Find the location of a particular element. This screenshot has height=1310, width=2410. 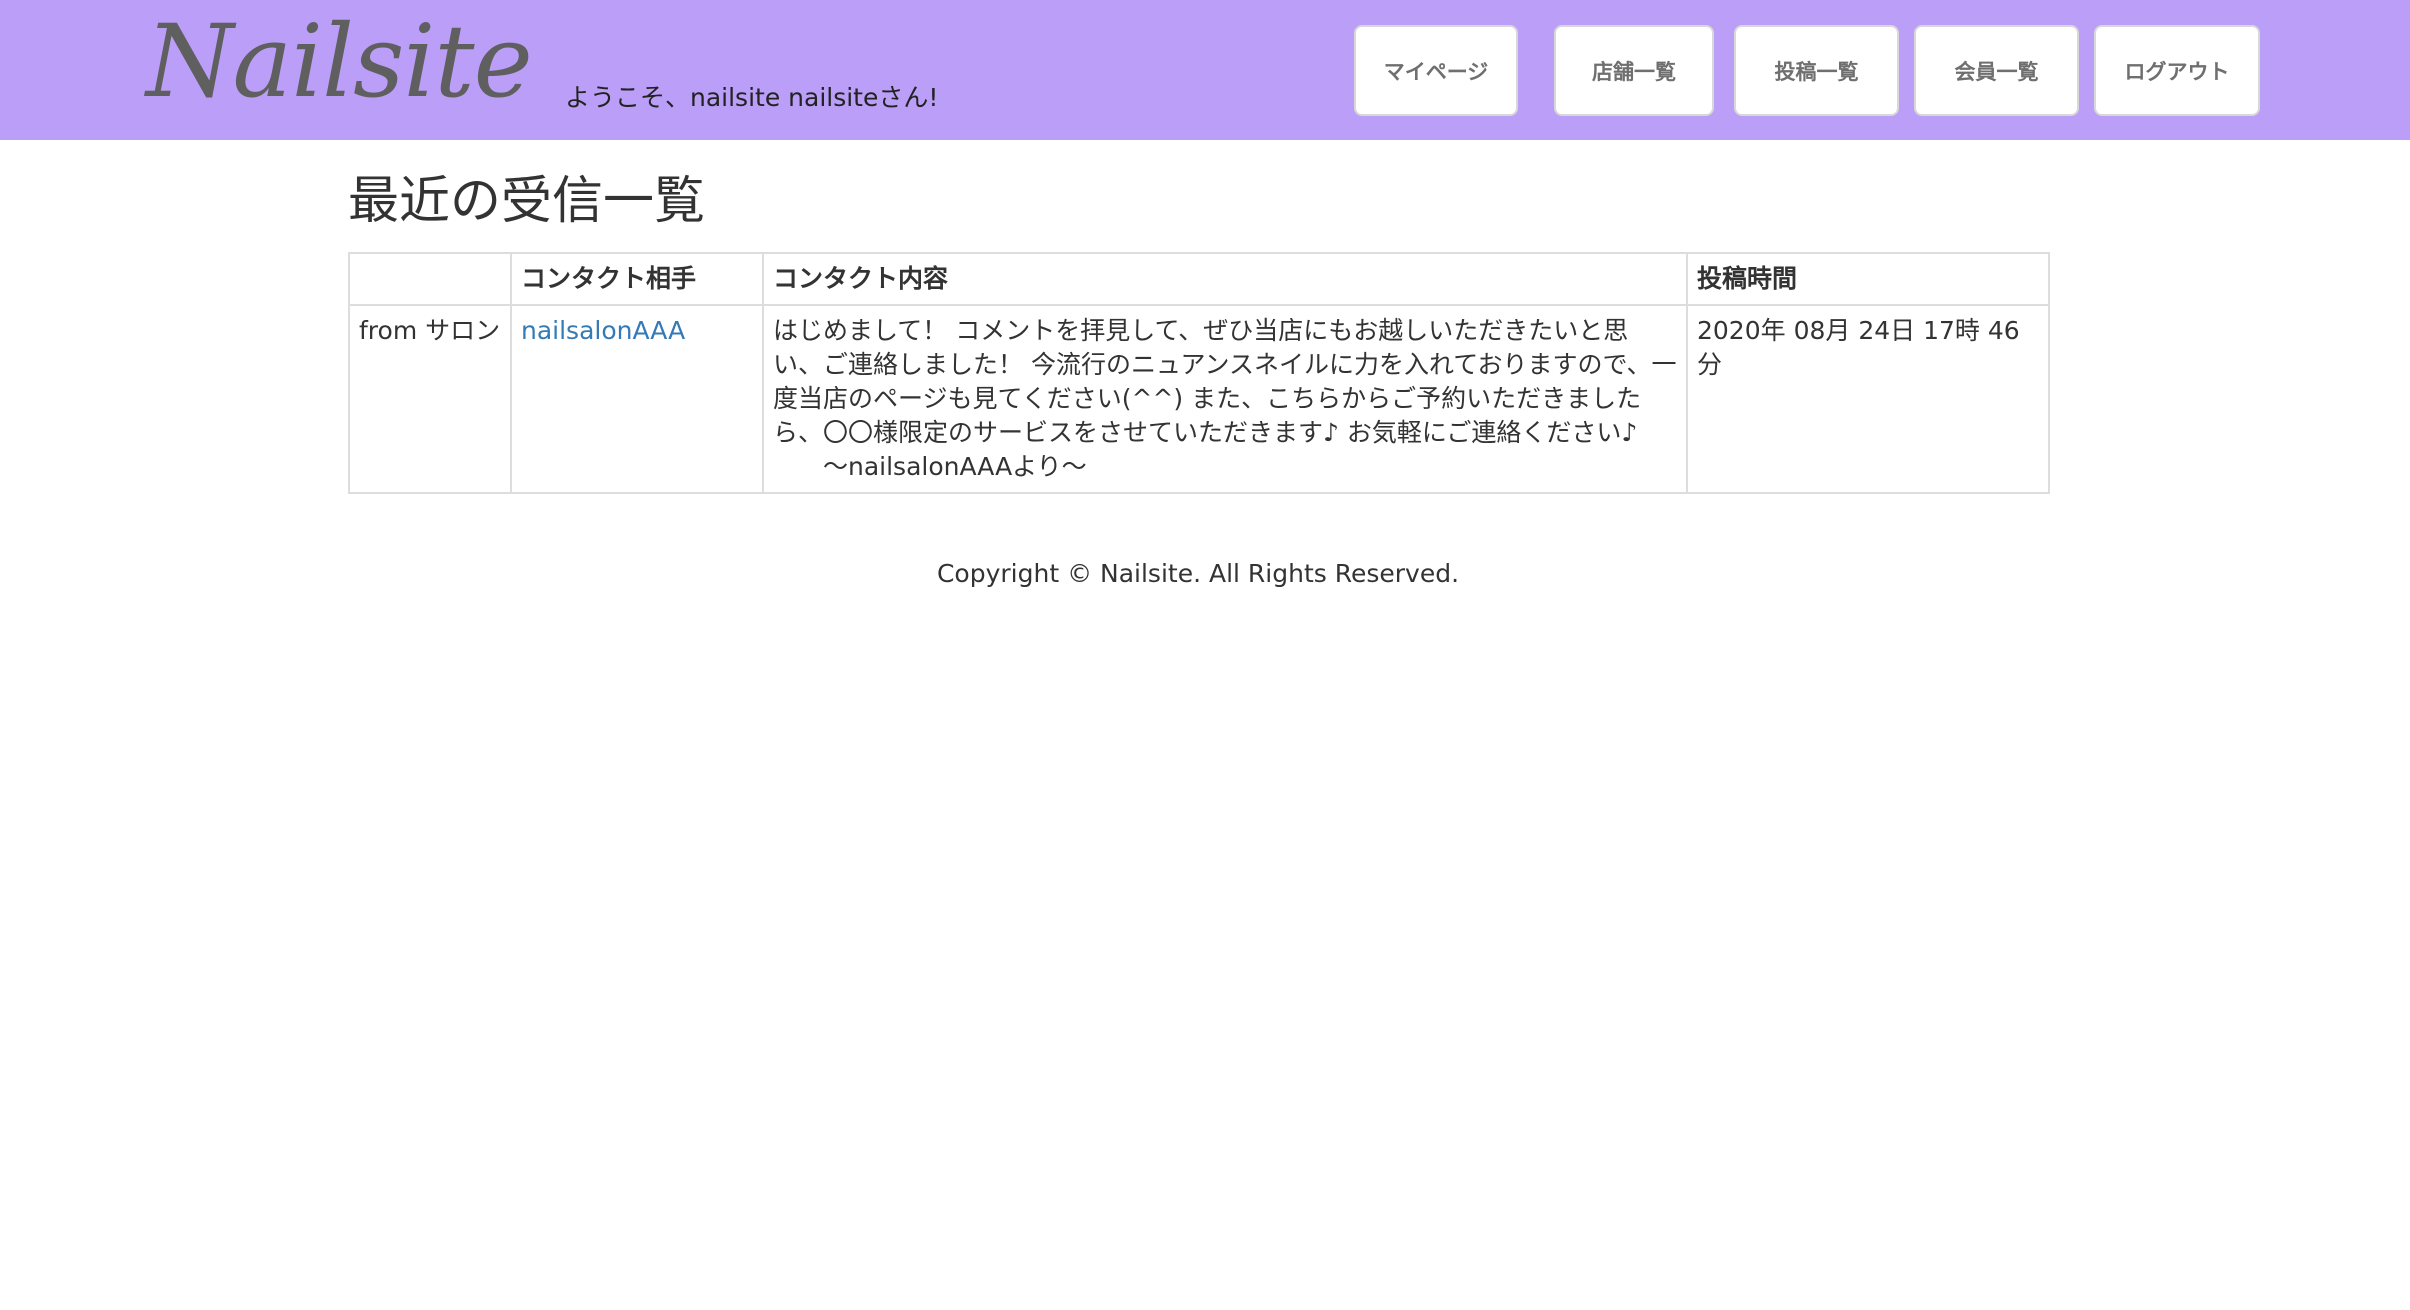

nav-members-button: 会員一覧 is located at coordinates (1996, 70).